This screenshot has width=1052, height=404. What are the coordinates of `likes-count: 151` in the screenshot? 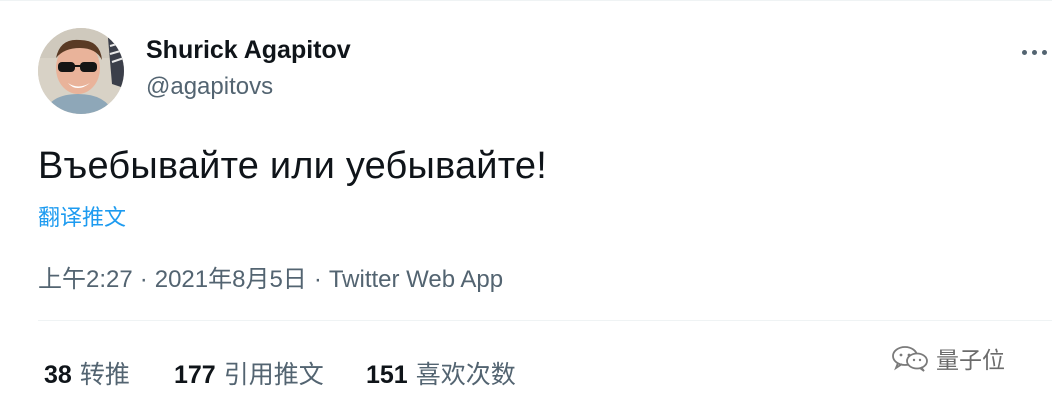 It's located at (387, 375).